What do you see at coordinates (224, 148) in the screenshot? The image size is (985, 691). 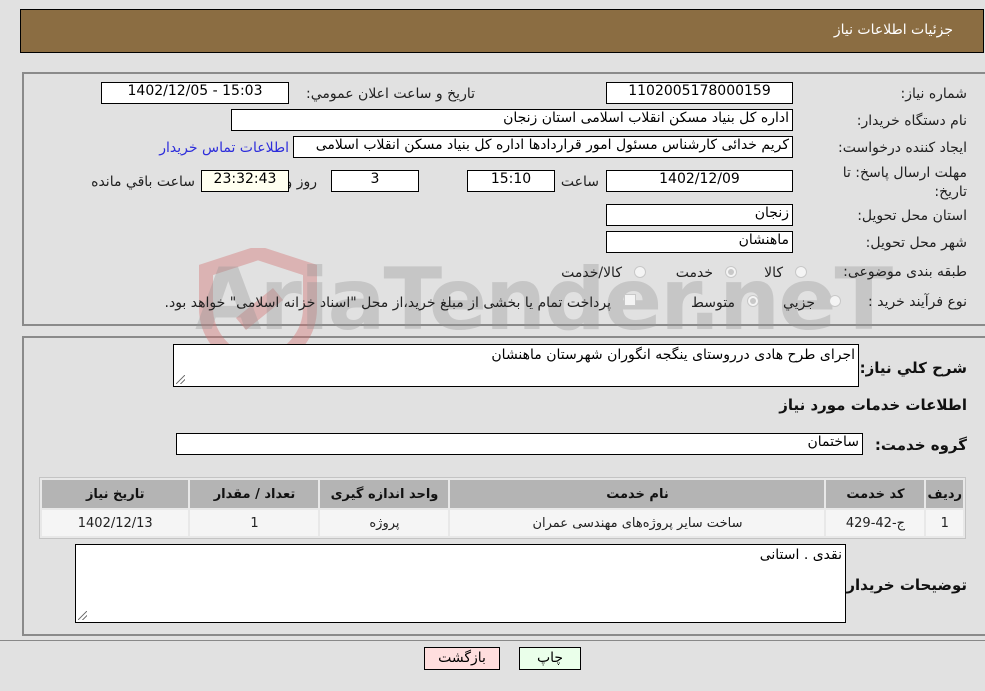 I see `buyer-contact-link: اطلاعات تماس خريدار` at bounding box center [224, 148].